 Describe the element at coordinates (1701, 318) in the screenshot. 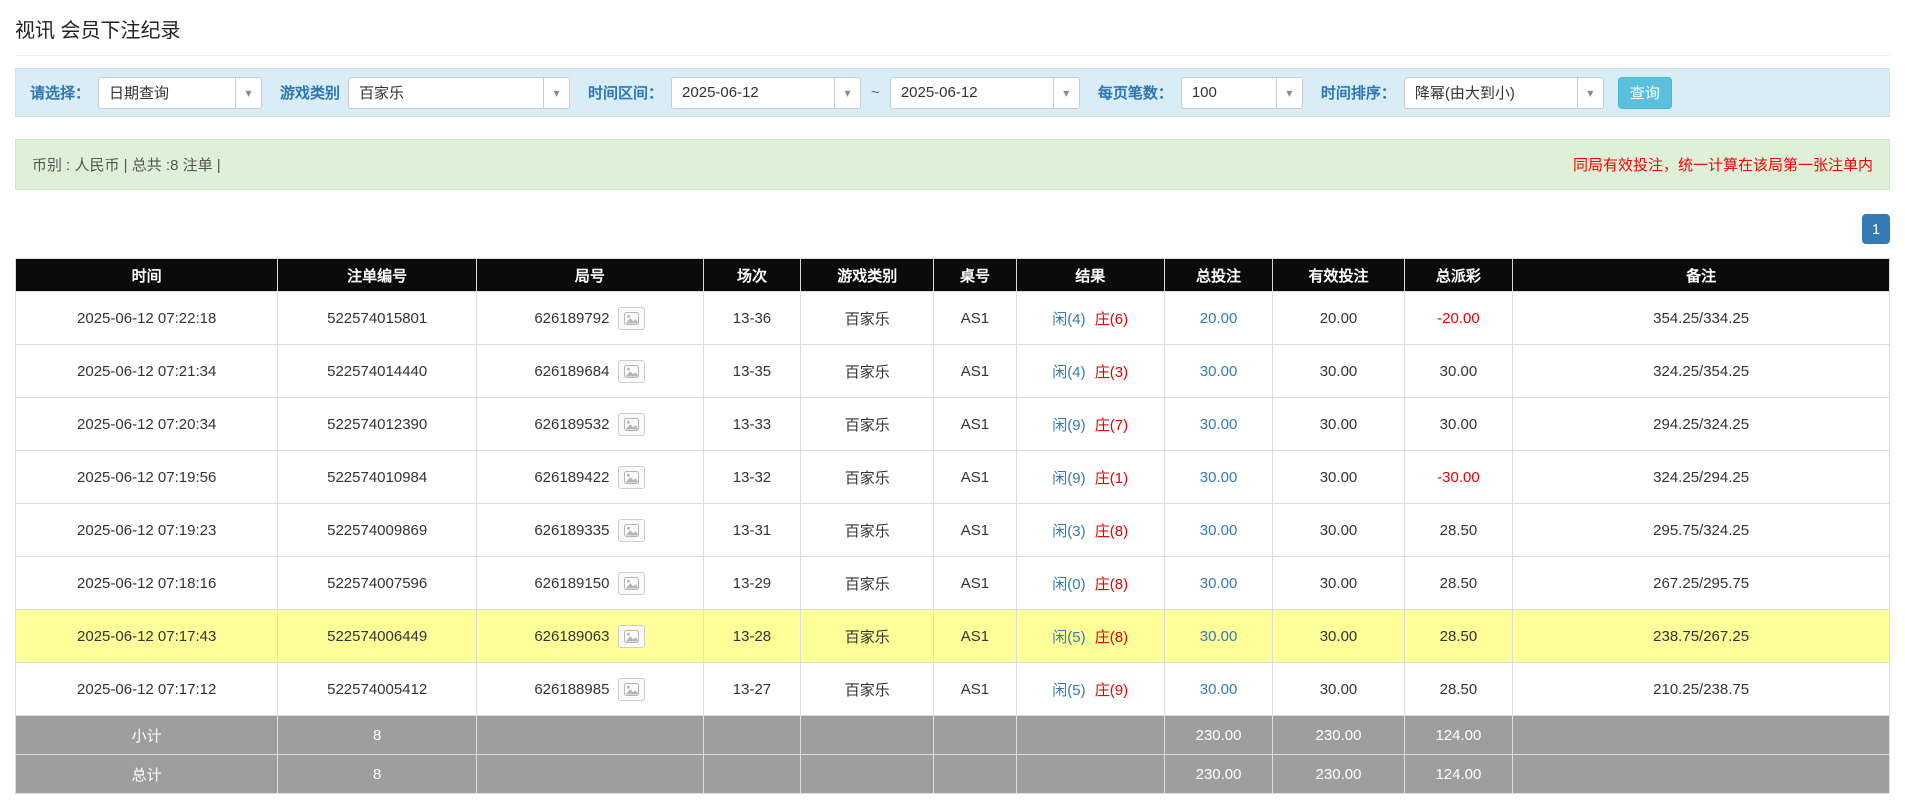

I see `remark: 354.25/334.25` at that location.